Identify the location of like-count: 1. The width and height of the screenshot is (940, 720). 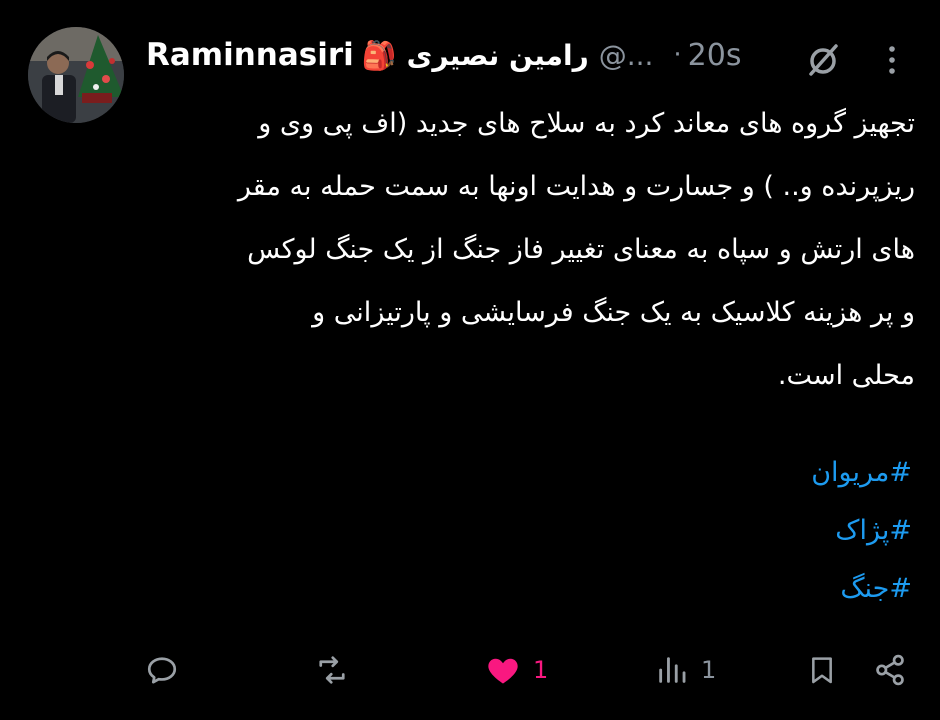
(541, 670).